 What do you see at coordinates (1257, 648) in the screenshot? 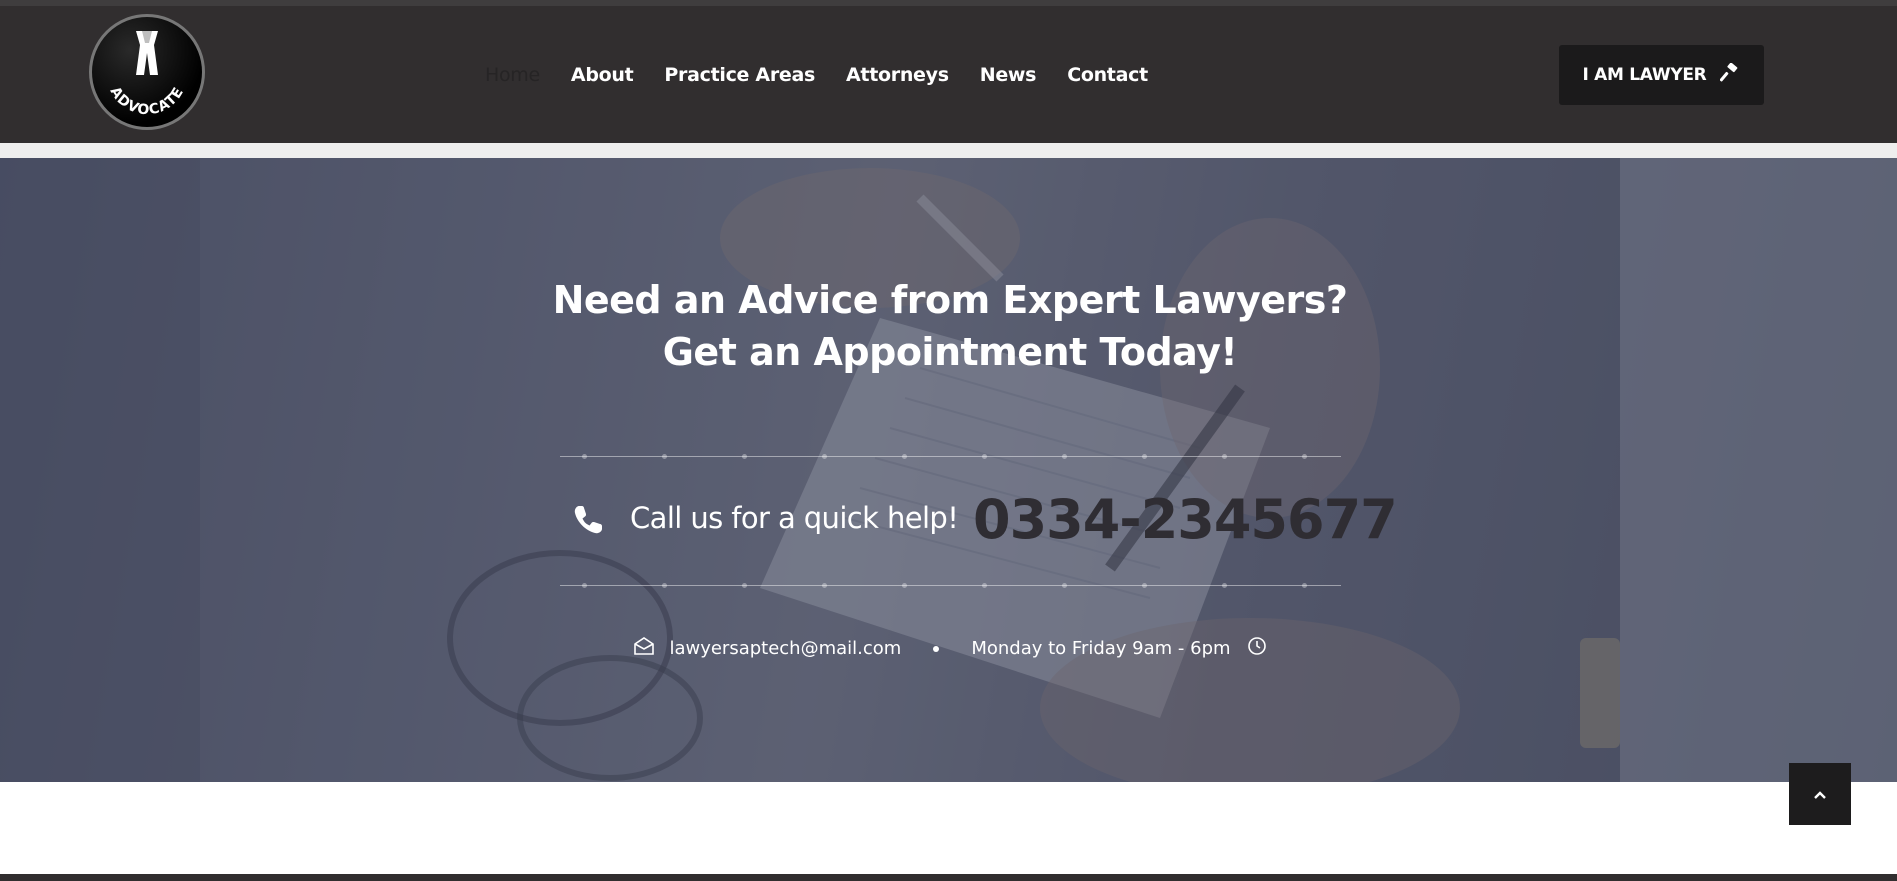
I see `clock-icon` at bounding box center [1257, 648].